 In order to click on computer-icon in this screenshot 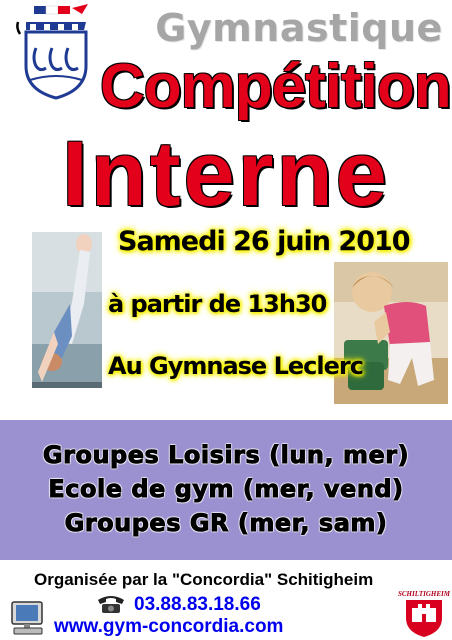, I will do `click(27, 618)`.